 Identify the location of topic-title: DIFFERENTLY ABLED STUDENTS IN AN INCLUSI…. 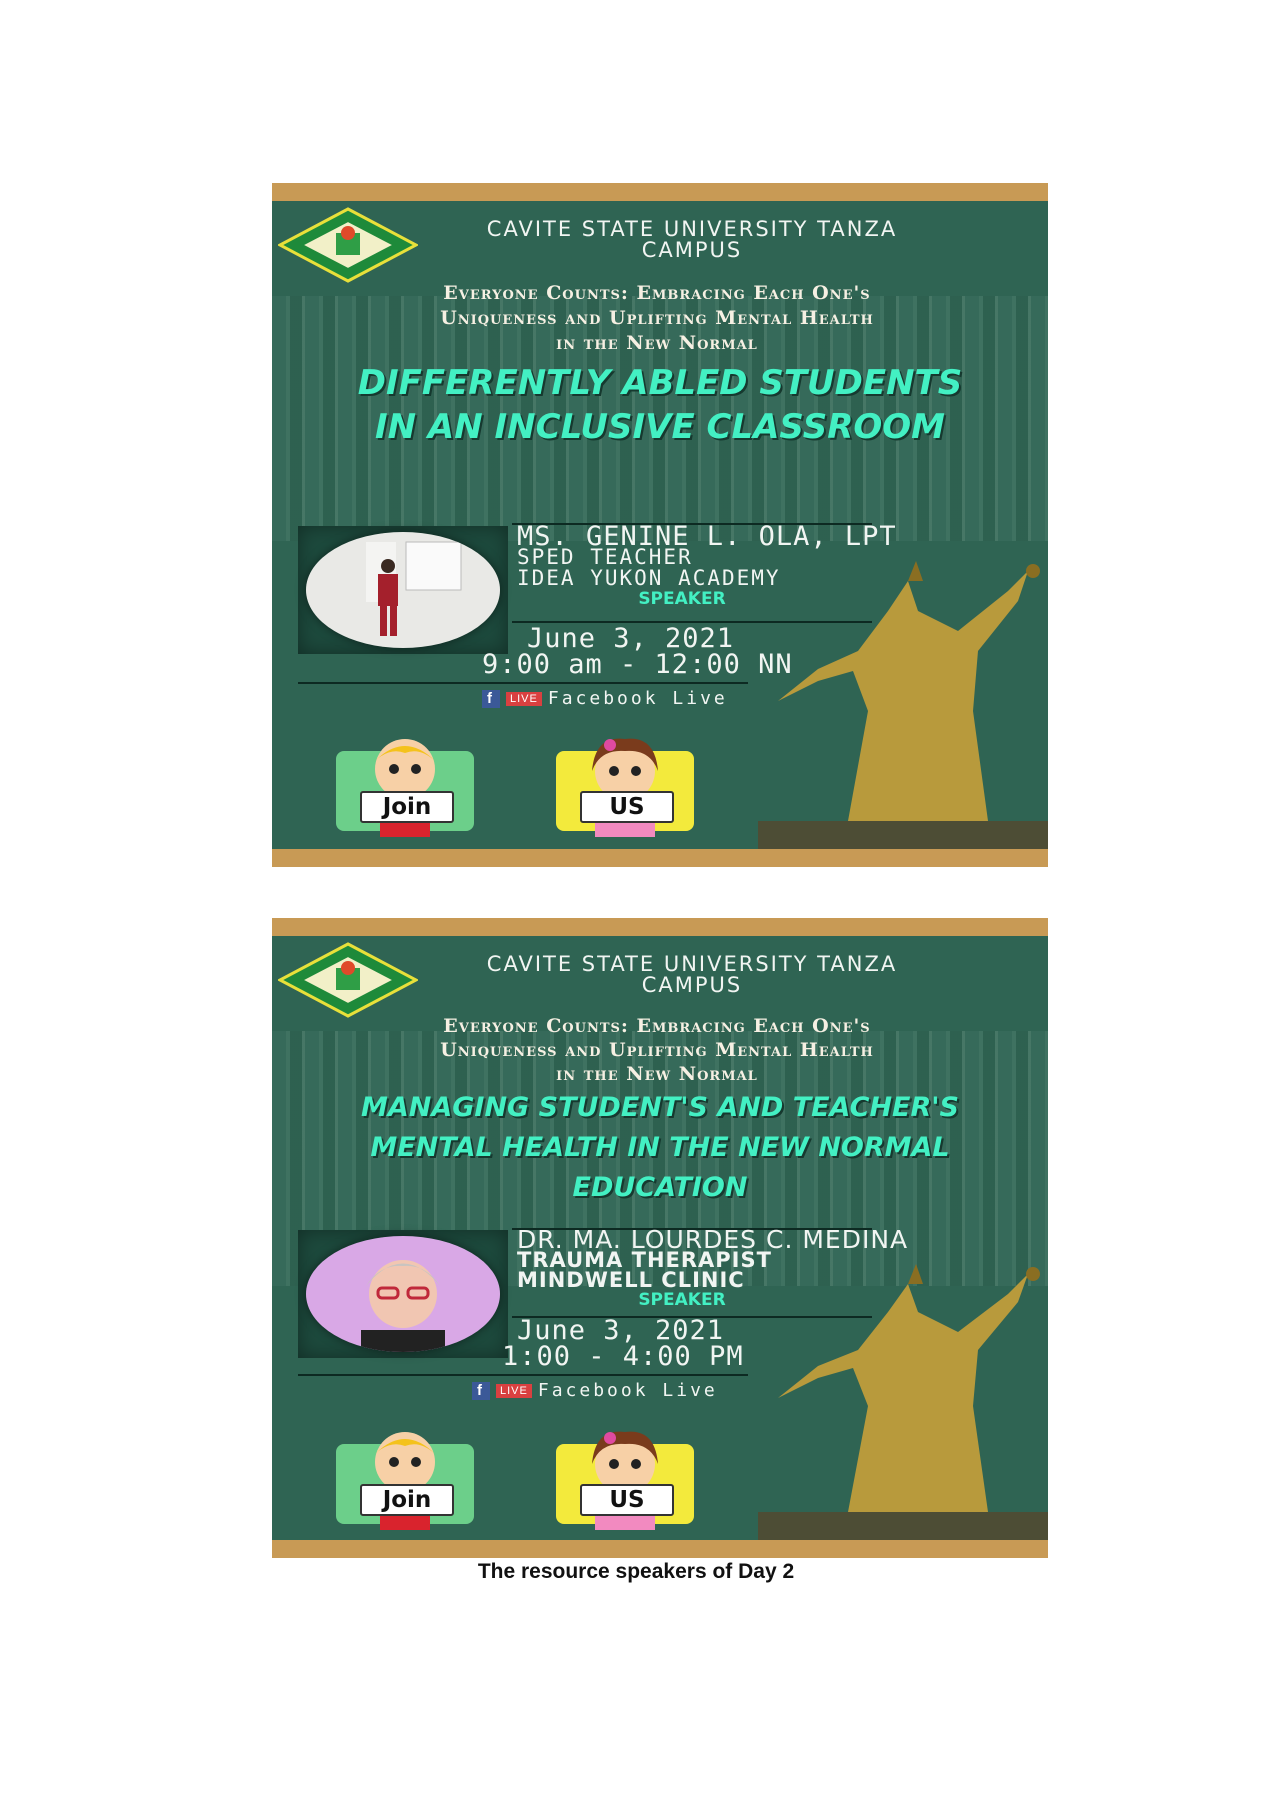
(660, 405).